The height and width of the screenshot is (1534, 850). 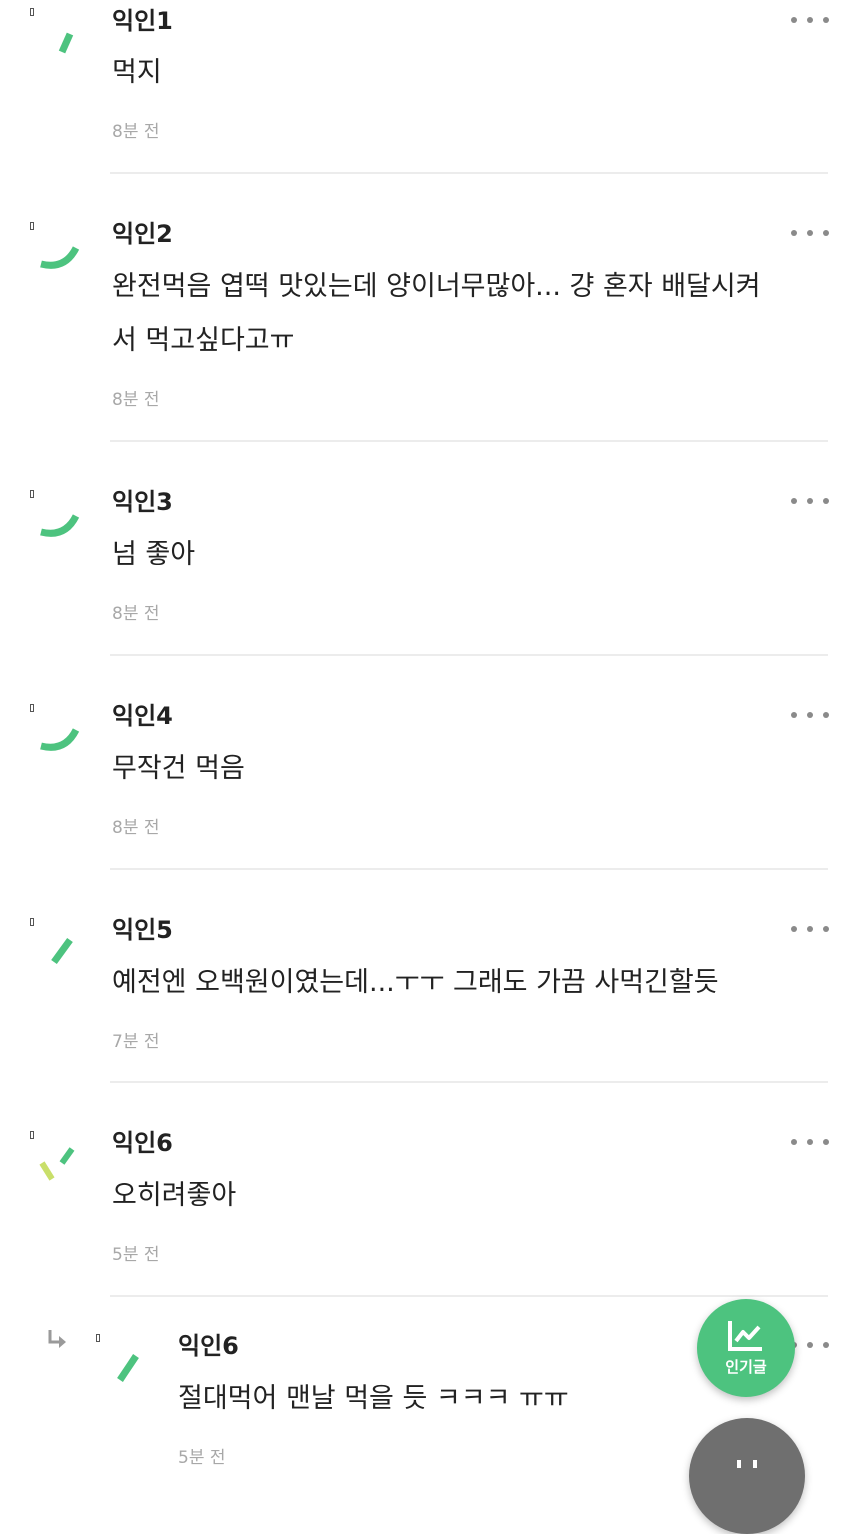 I want to click on comment-time: 5분 전, so click(x=136, y=1255).